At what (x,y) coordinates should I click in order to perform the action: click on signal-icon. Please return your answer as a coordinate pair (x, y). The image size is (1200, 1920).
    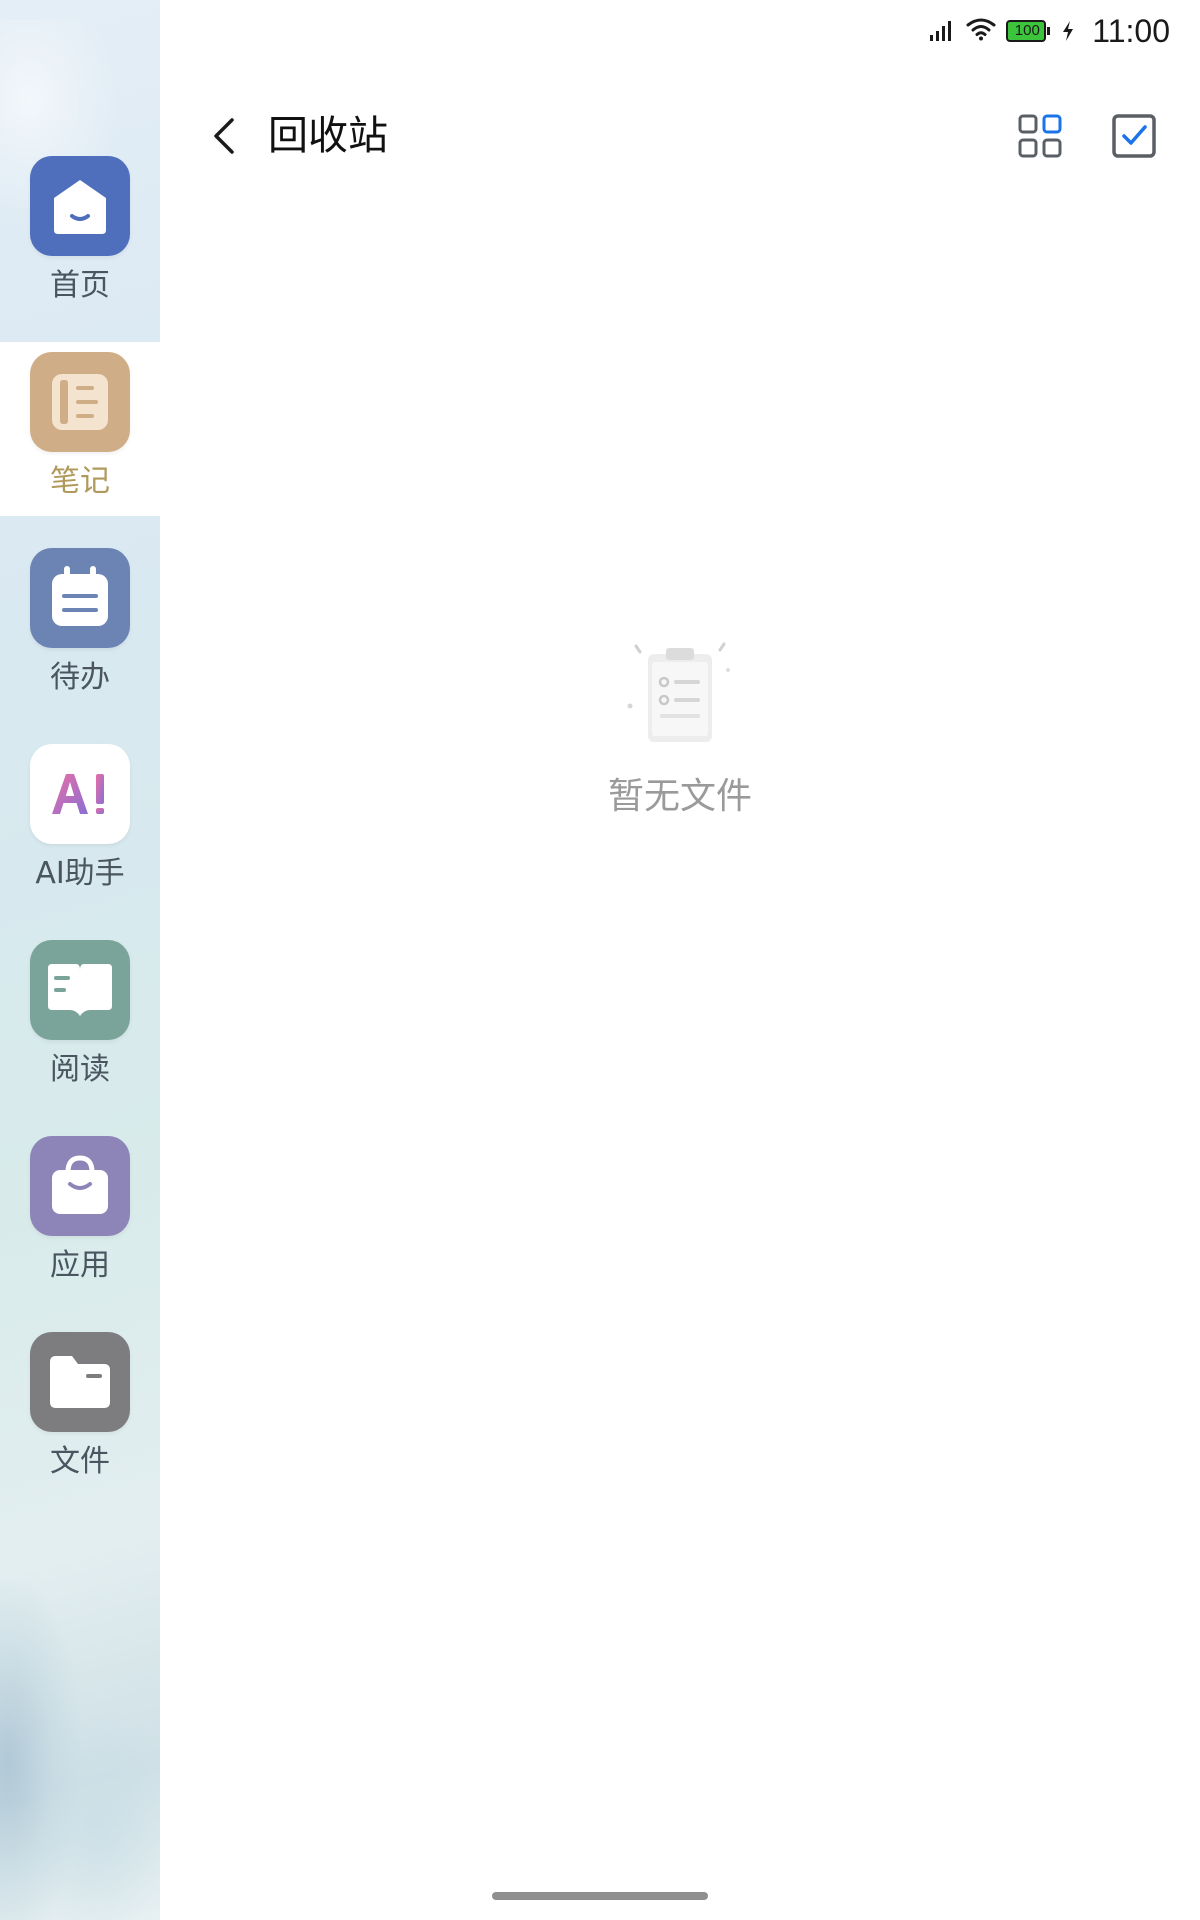
    Looking at the image, I should click on (943, 31).